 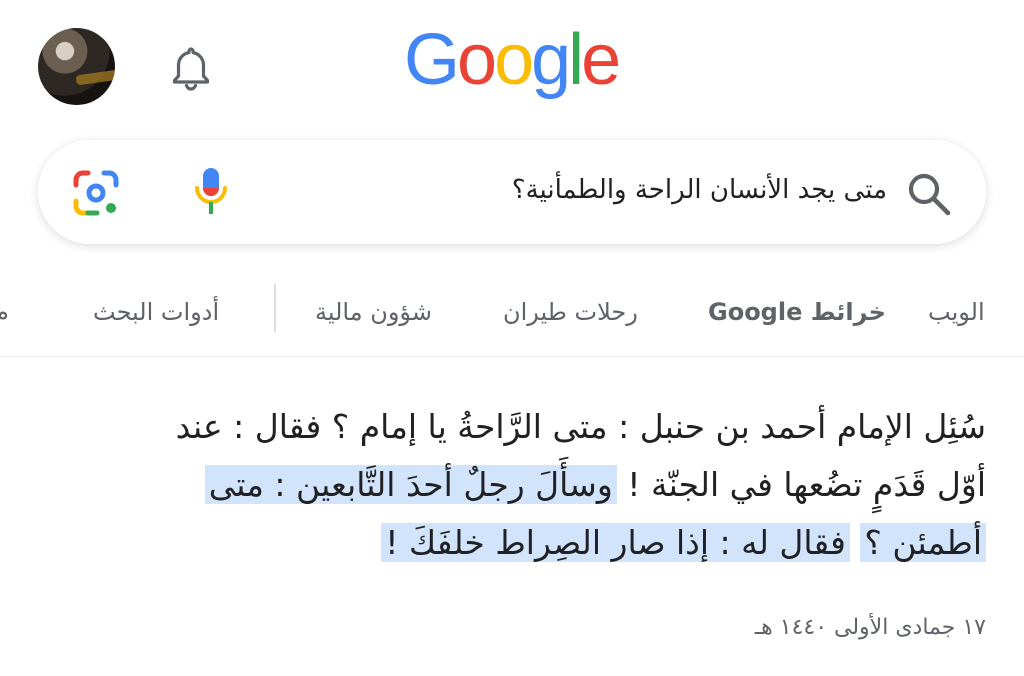 I want to click on tabs-divider, so click(x=275, y=308).